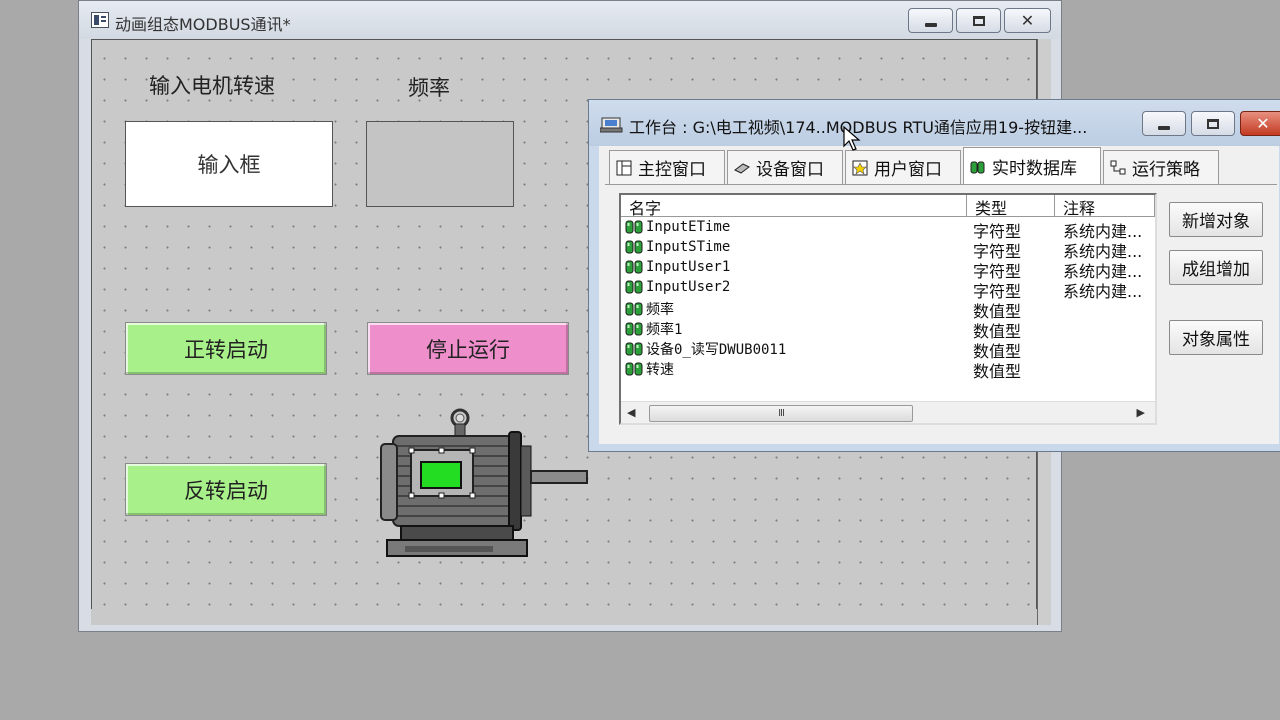 This screenshot has width=1280, height=720. Describe the element at coordinates (1216, 337) in the screenshot. I see `object-properties-button: 对象属性` at that location.